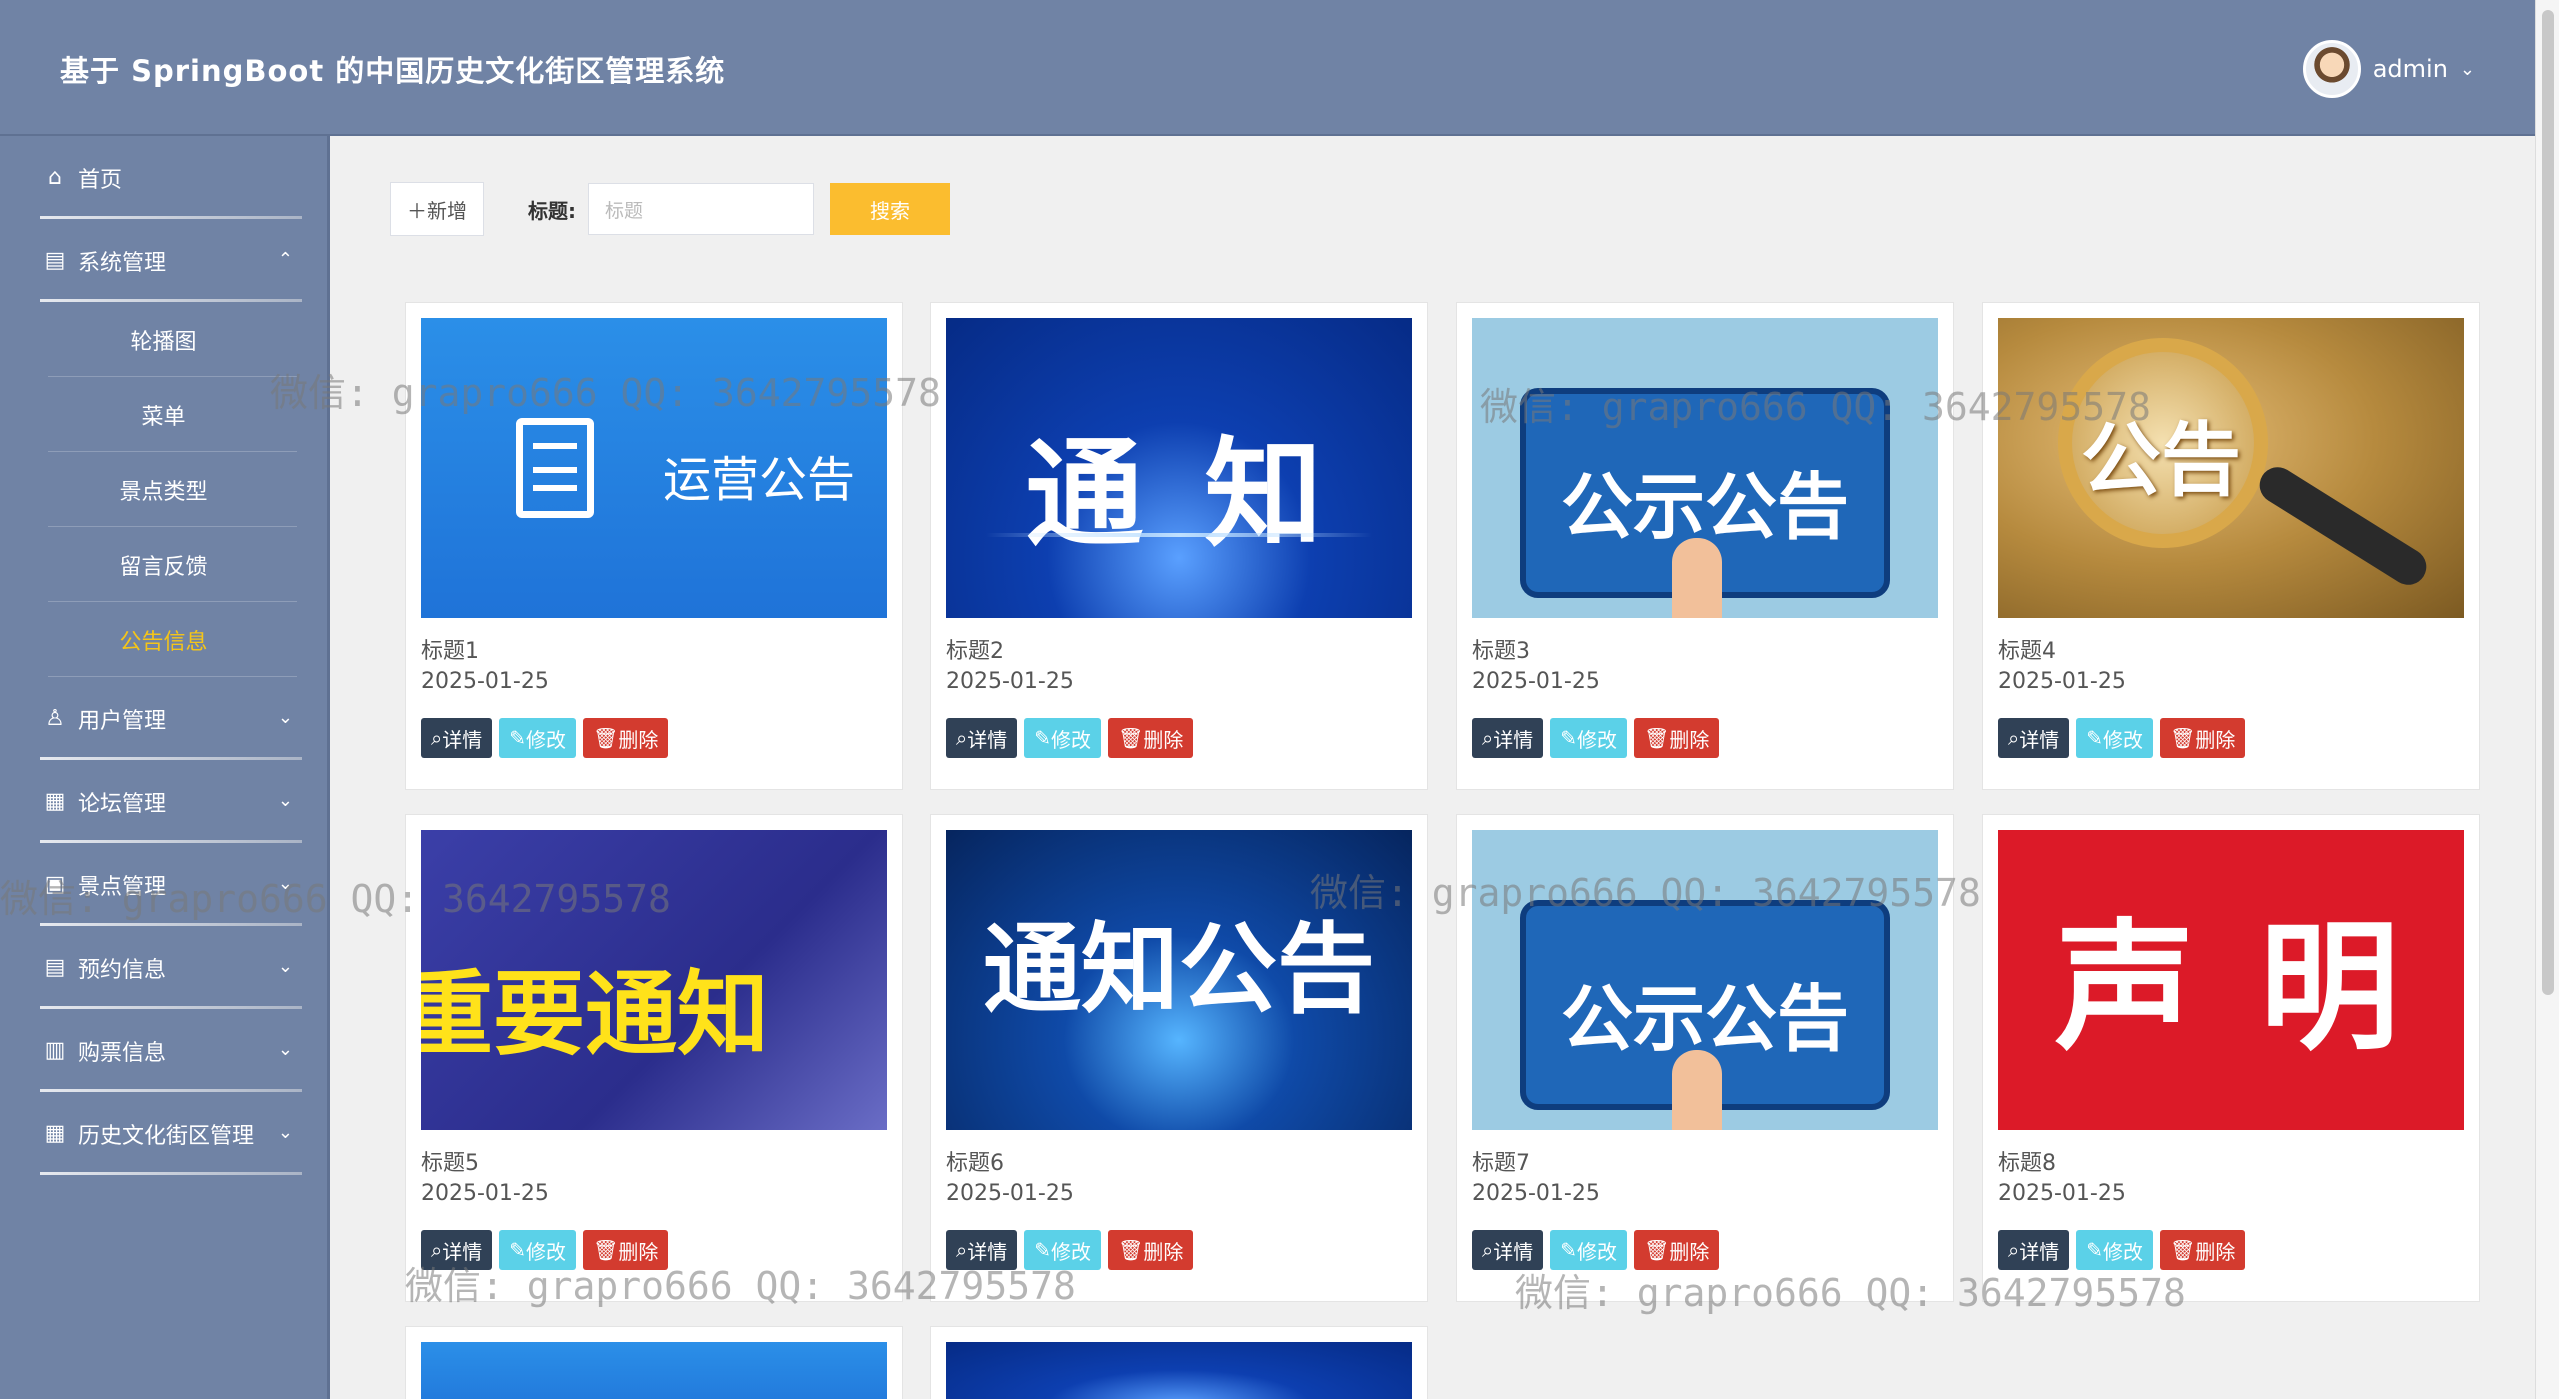 The height and width of the screenshot is (1399, 2559). Describe the element at coordinates (163, 801) in the screenshot. I see `sidebar-item-forum: ▦ 论坛管理 ⌄` at that location.